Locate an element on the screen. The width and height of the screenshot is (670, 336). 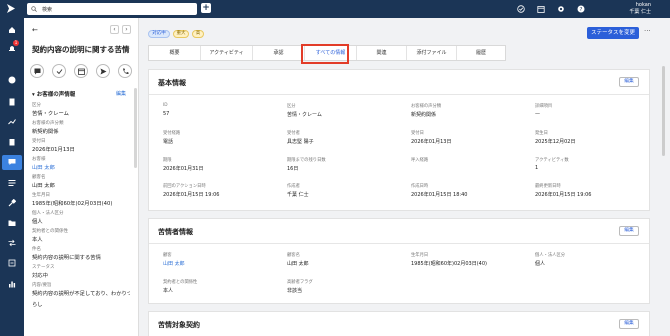
check-icon is located at coordinates (59, 72).